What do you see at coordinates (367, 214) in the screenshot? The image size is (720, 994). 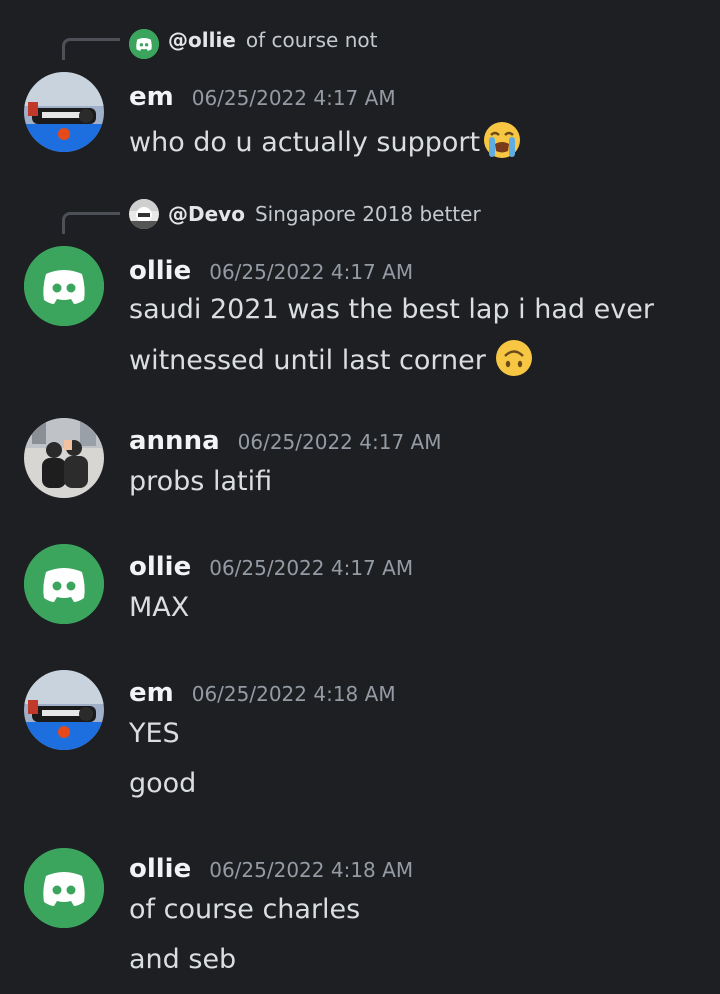 I see `reply-preview-text: Singapore 2018 better` at bounding box center [367, 214].